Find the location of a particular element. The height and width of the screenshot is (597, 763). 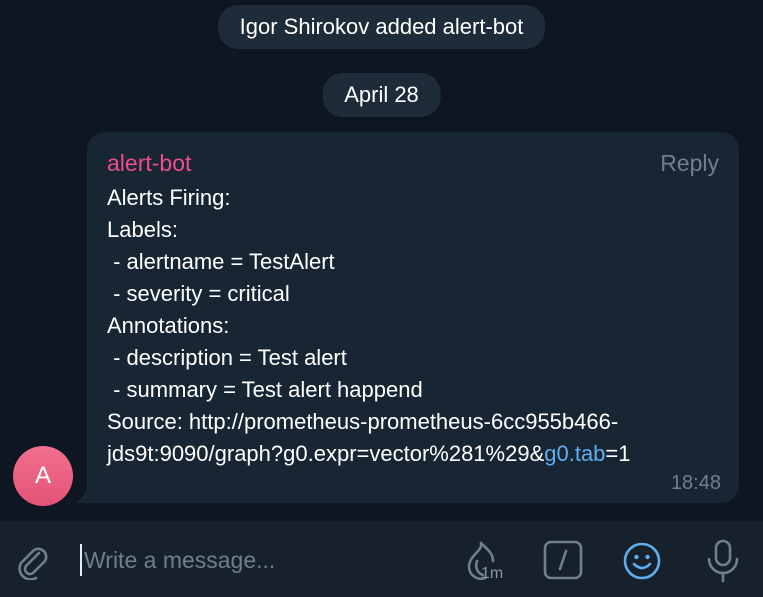

message-input is located at coordinates (254, 560).